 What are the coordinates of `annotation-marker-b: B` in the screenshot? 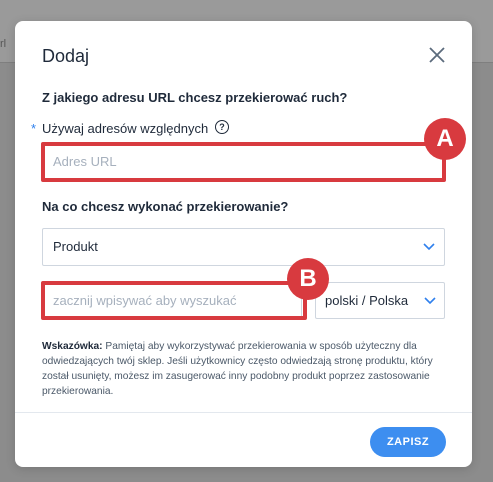 It's located at (308, 279).